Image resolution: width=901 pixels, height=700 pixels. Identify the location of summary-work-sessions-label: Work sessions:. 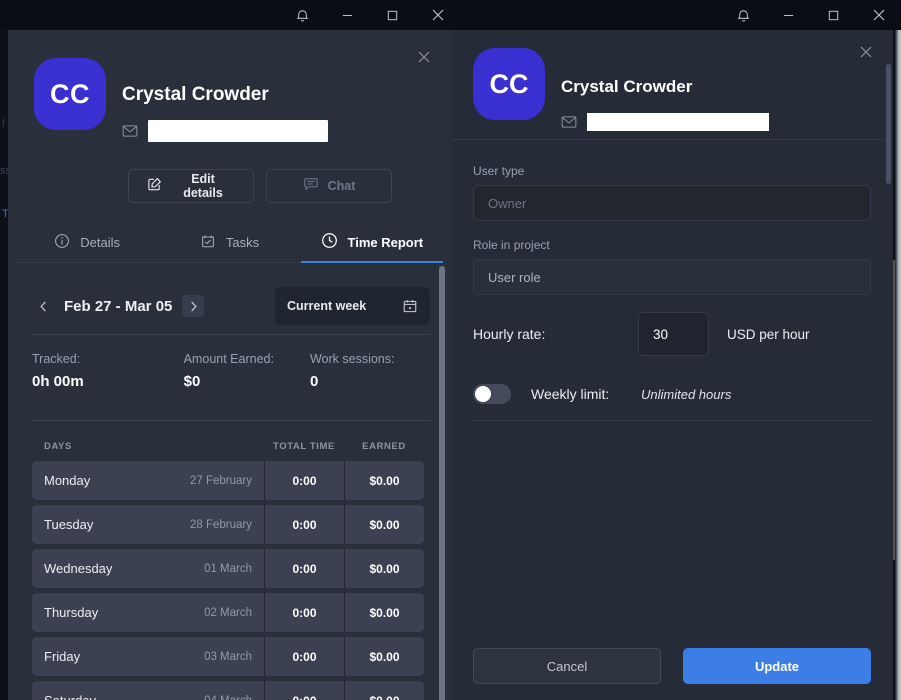
(352, 359).